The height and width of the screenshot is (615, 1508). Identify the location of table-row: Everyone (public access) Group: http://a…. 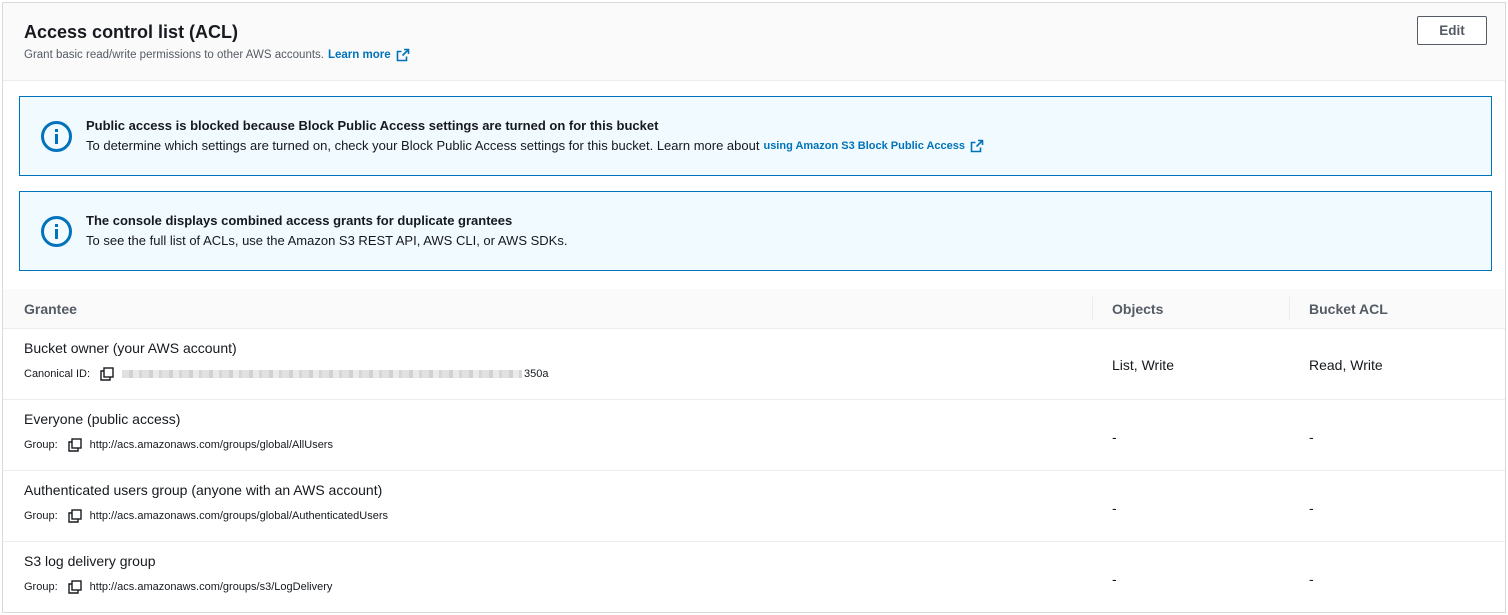
(754, 435).